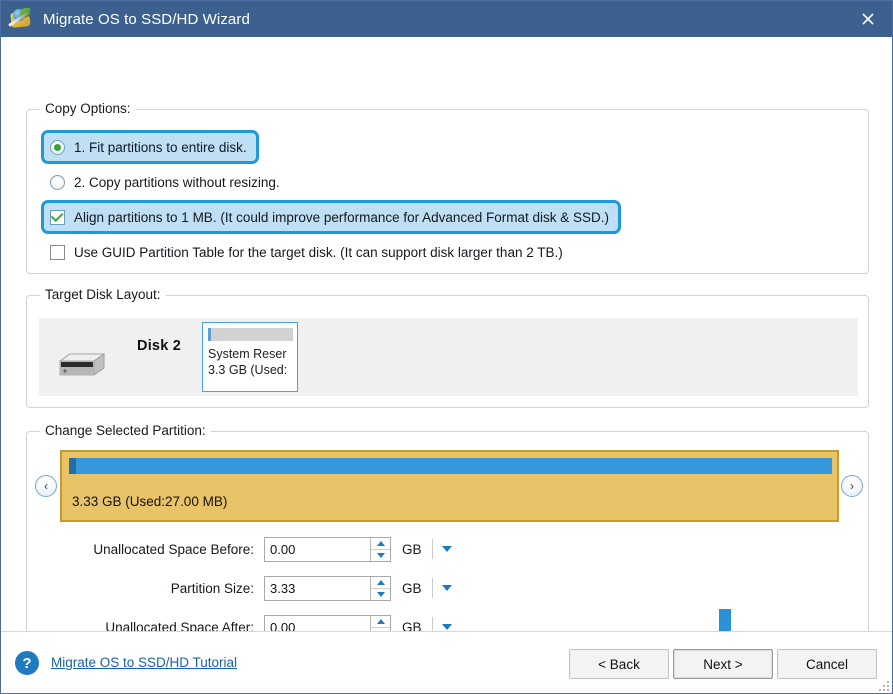 The height and width of the screenshot is (694, 893). Describe the element at coordinates (103, 294) in the screenshot. I see `target-disk-layout-legend: Target Disk Layout:` at that location.